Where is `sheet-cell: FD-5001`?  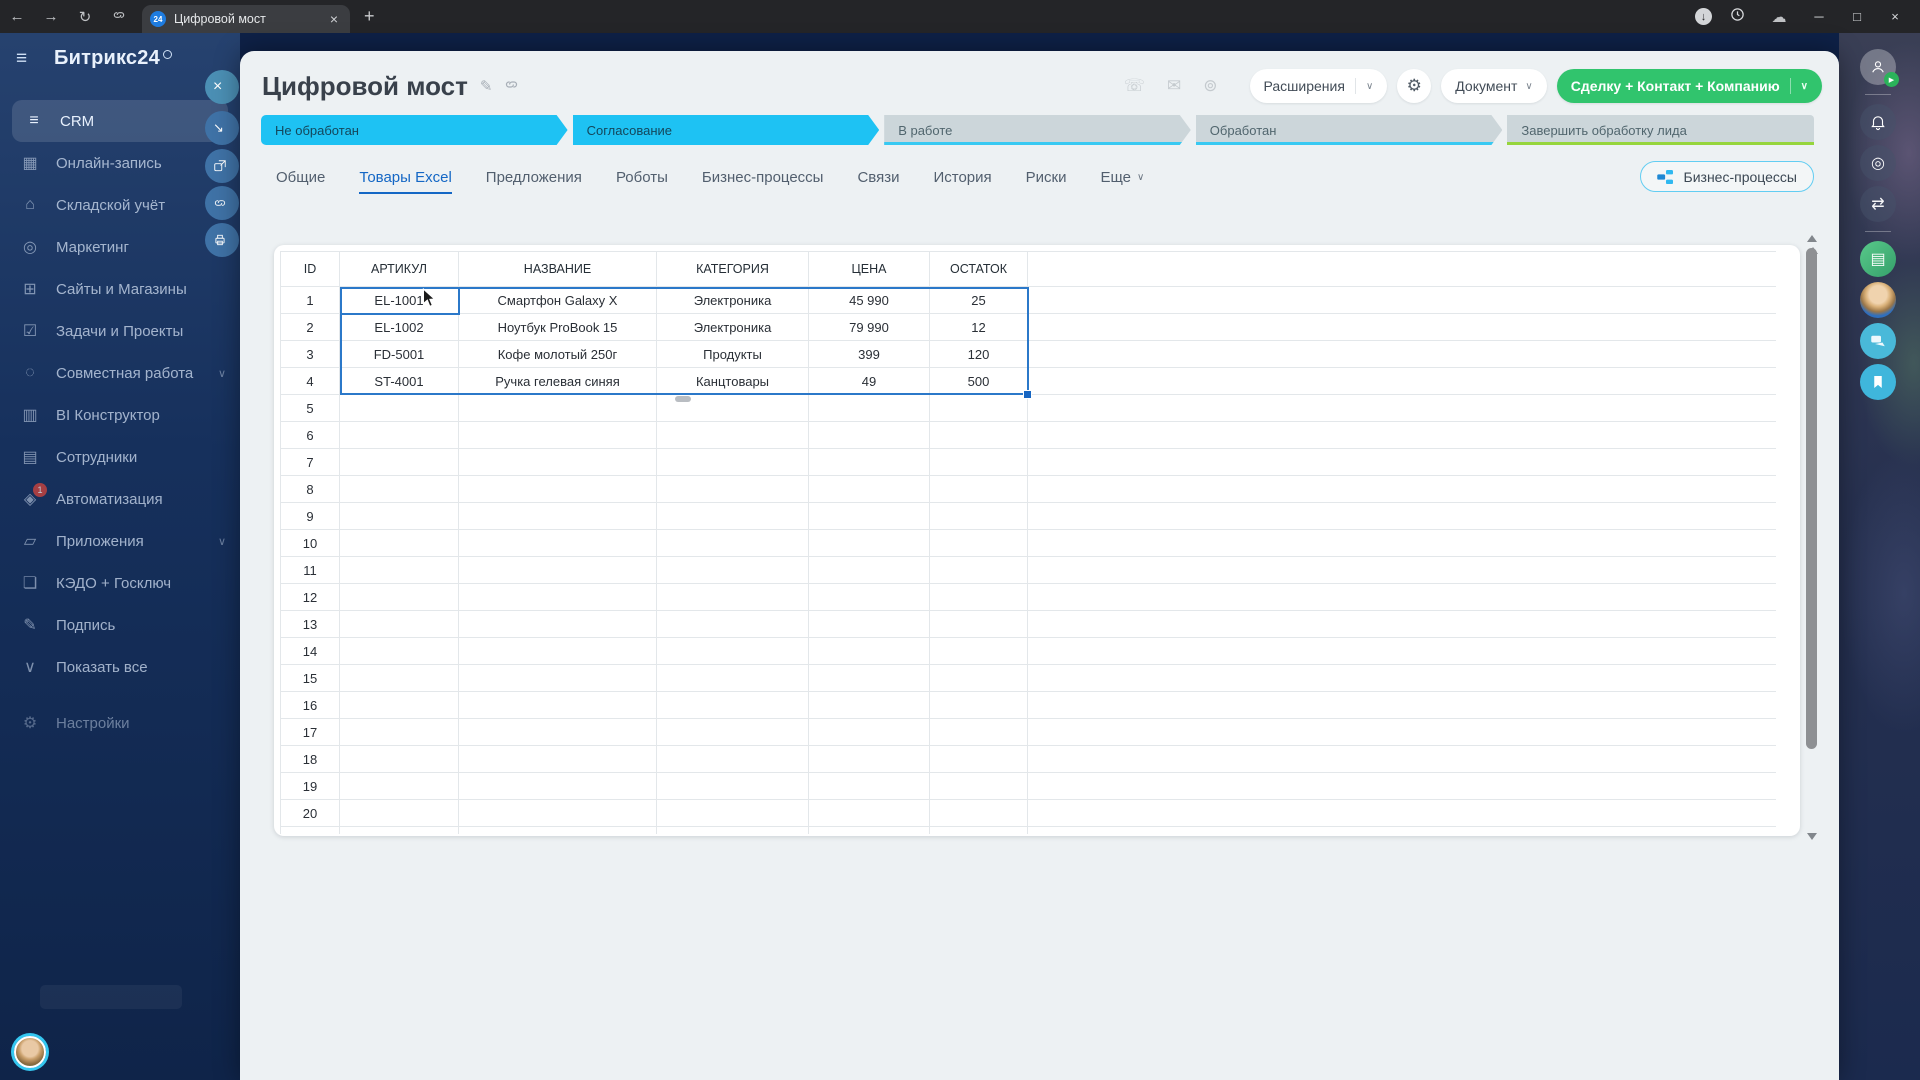 sheet-cell: FD-5001 is located at coordinates (399, 354).